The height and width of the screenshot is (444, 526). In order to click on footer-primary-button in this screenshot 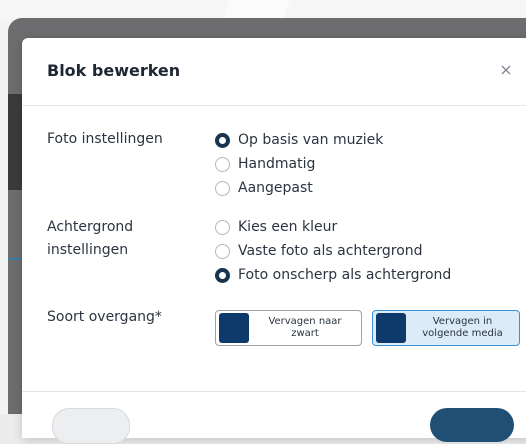, I will do `click(472, 425)`.